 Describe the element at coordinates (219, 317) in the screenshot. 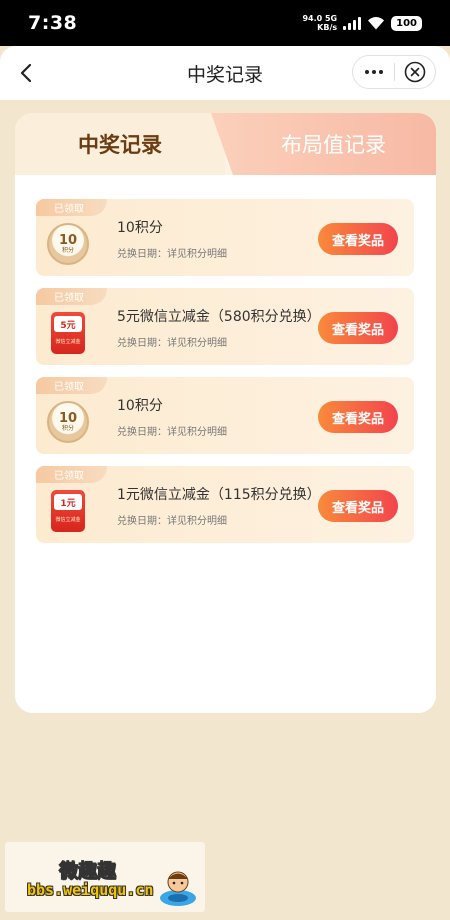

I see `prize-title: 5元微信立减金（580积分兑换）` at that location.